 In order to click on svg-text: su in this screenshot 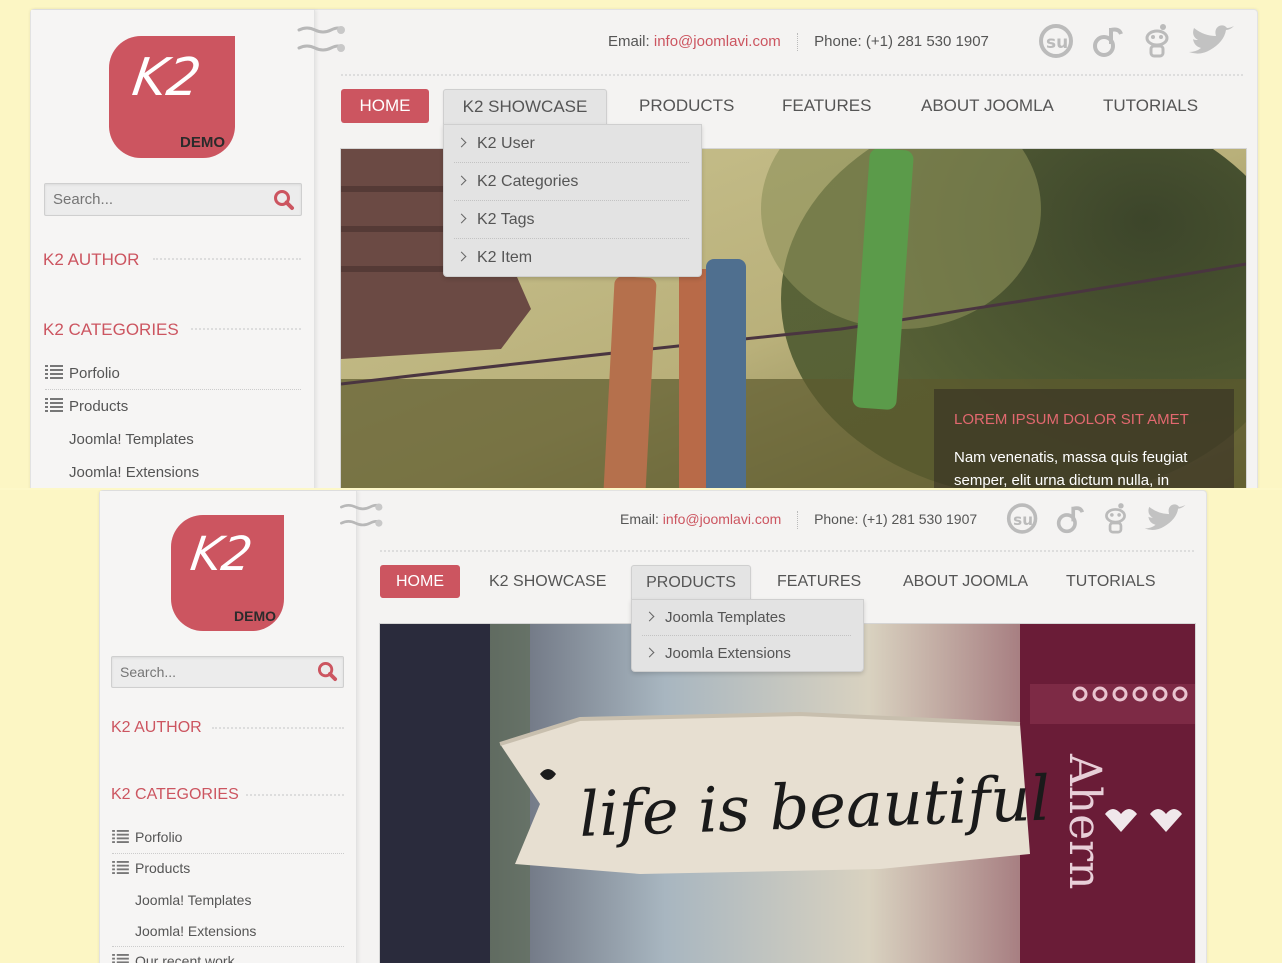, I will do `click(1057, 43)`.